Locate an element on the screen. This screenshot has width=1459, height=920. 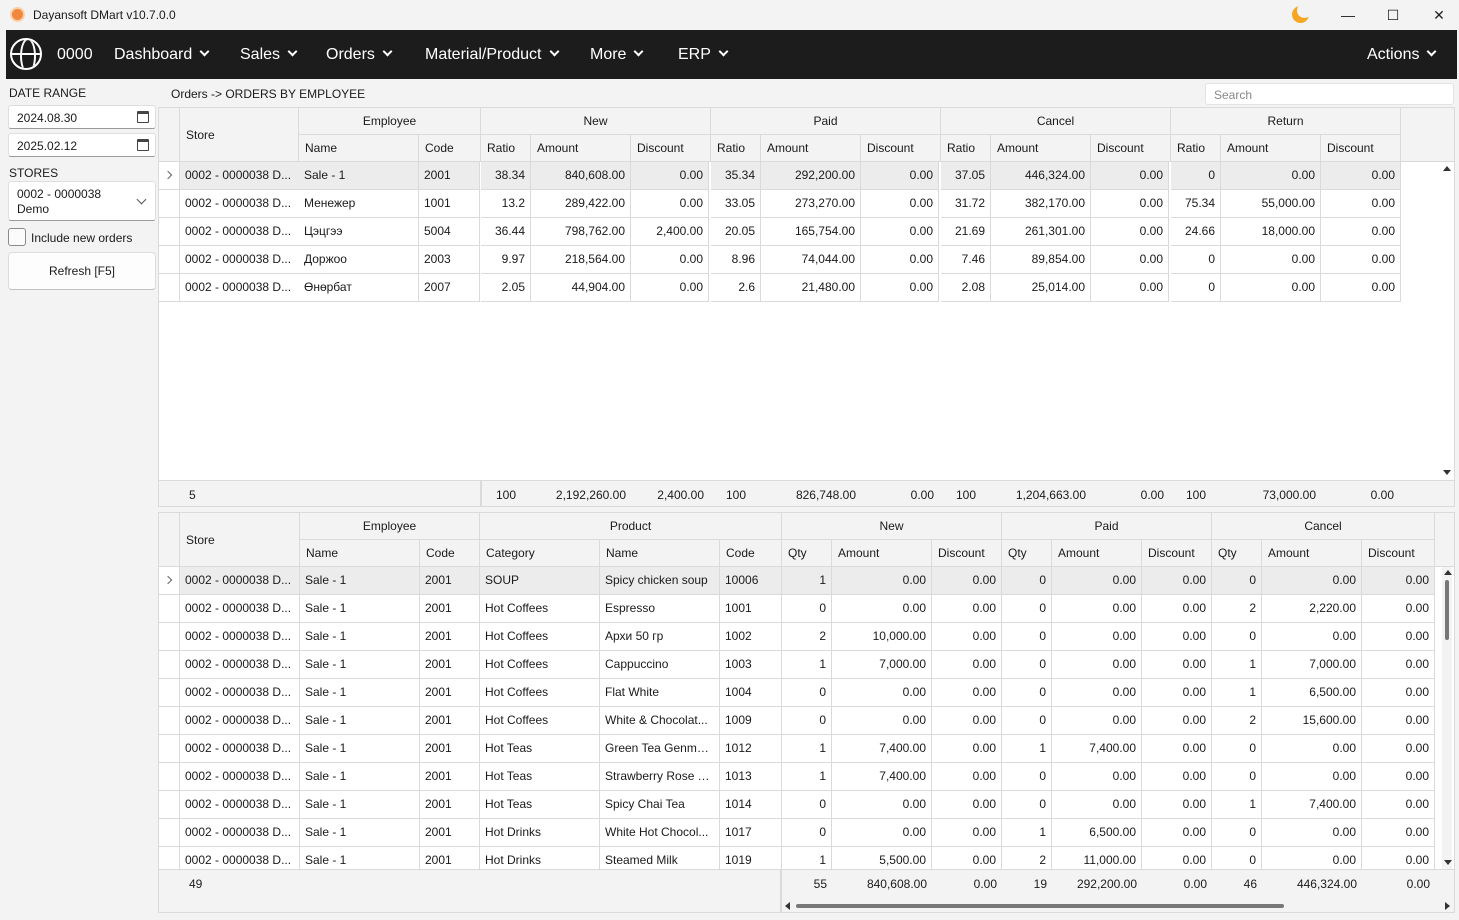
scroll-left-icon is located at coordinates (787, 906).